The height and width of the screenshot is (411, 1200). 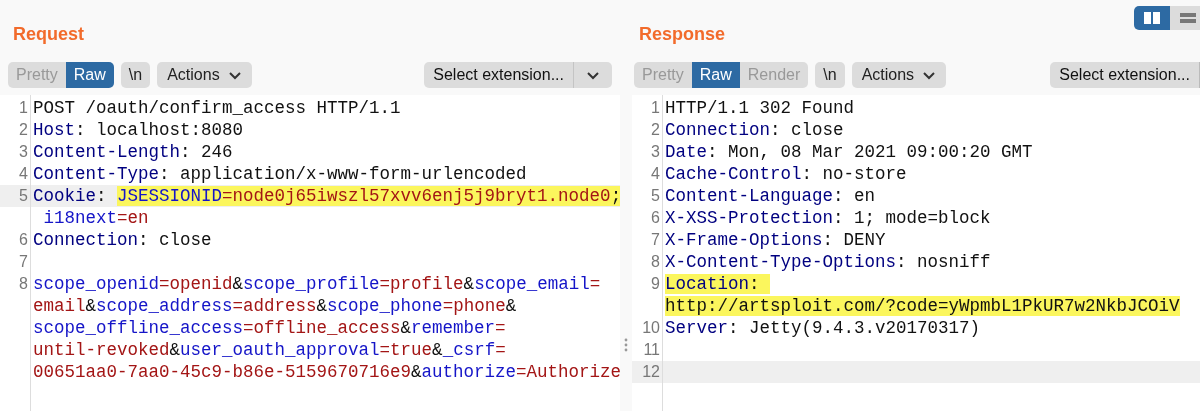 I want to click on code-token: =node0j65iwszl57xvv6enj5j9bryt1.node0, so click(x=416, y=196).